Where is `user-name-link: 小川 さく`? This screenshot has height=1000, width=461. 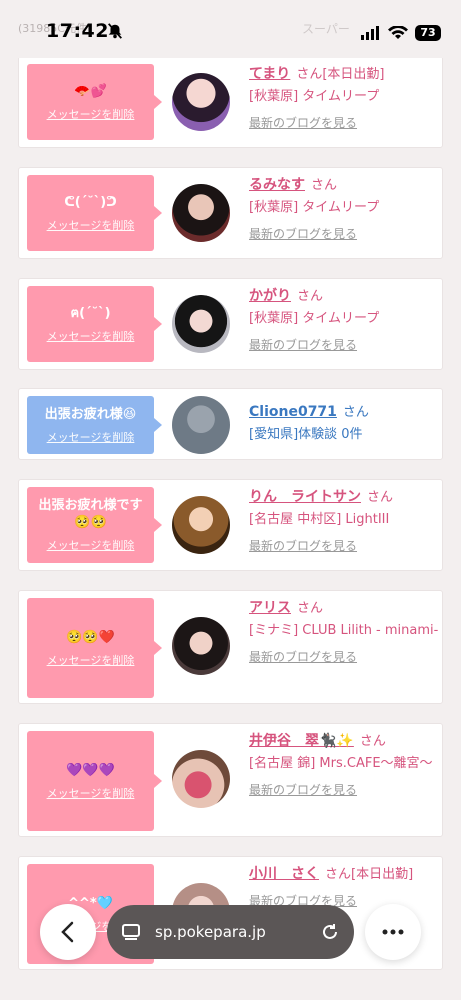 user-name-link: 小川 さく is located at coordinates (284, 874).